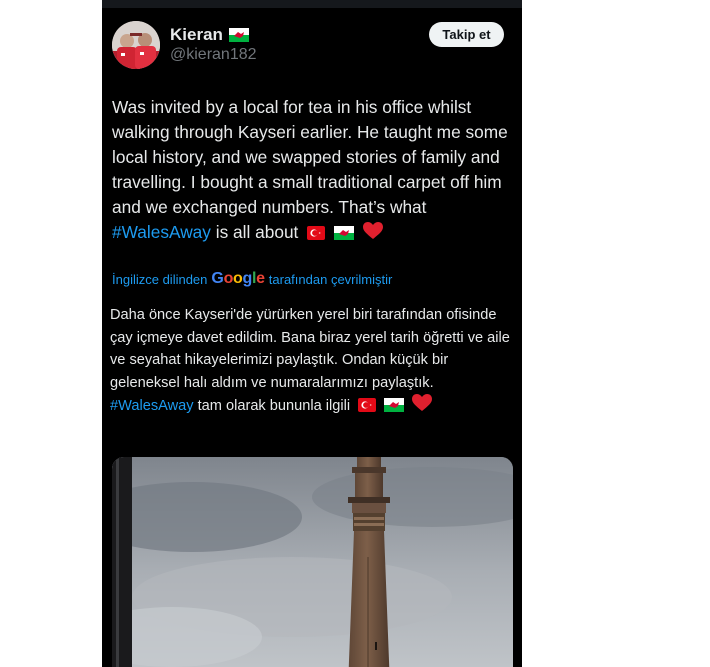 Image resolution: width=710 pixels, height=667 pixels. Describe the element at coordinates (152, 406) in the screenshot. I see `translated-hashtag-link: #WalesAway` at that location.